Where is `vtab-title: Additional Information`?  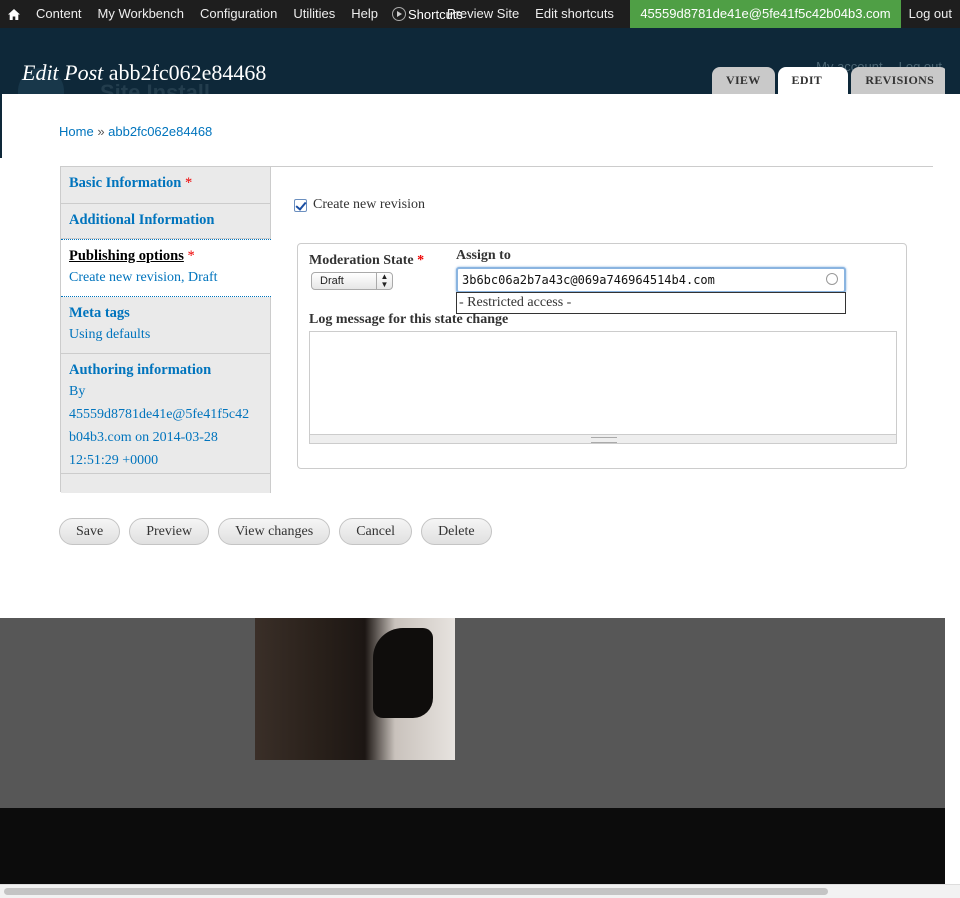
vtab-title: Additional Information is located at coordinates (142, 220).